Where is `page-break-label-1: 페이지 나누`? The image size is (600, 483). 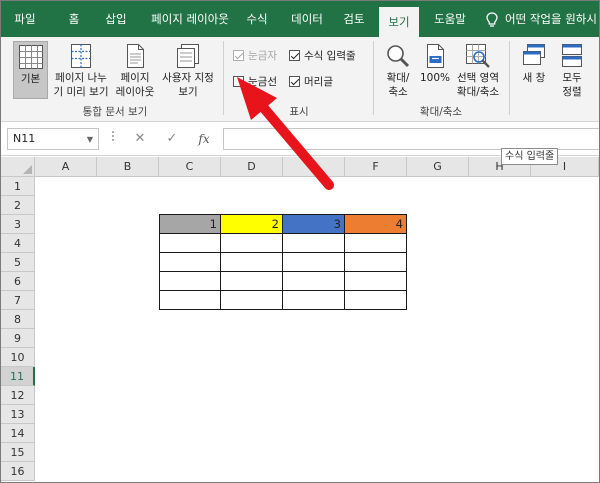 page-break-label-1: 페이지 나누 is located at coordinates (81, 78).